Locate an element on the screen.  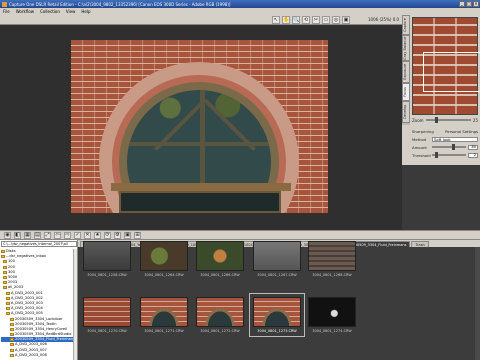
tab-gray-balance: Gray Balance is located at coordinates (406, 48).